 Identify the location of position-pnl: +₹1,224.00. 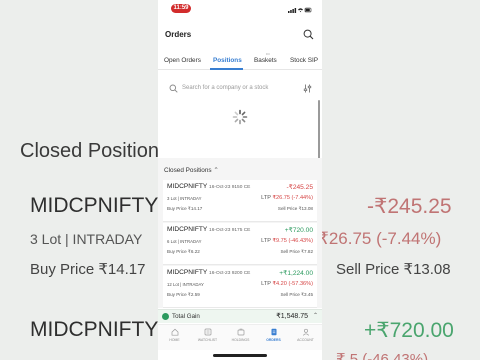
(296, 273).